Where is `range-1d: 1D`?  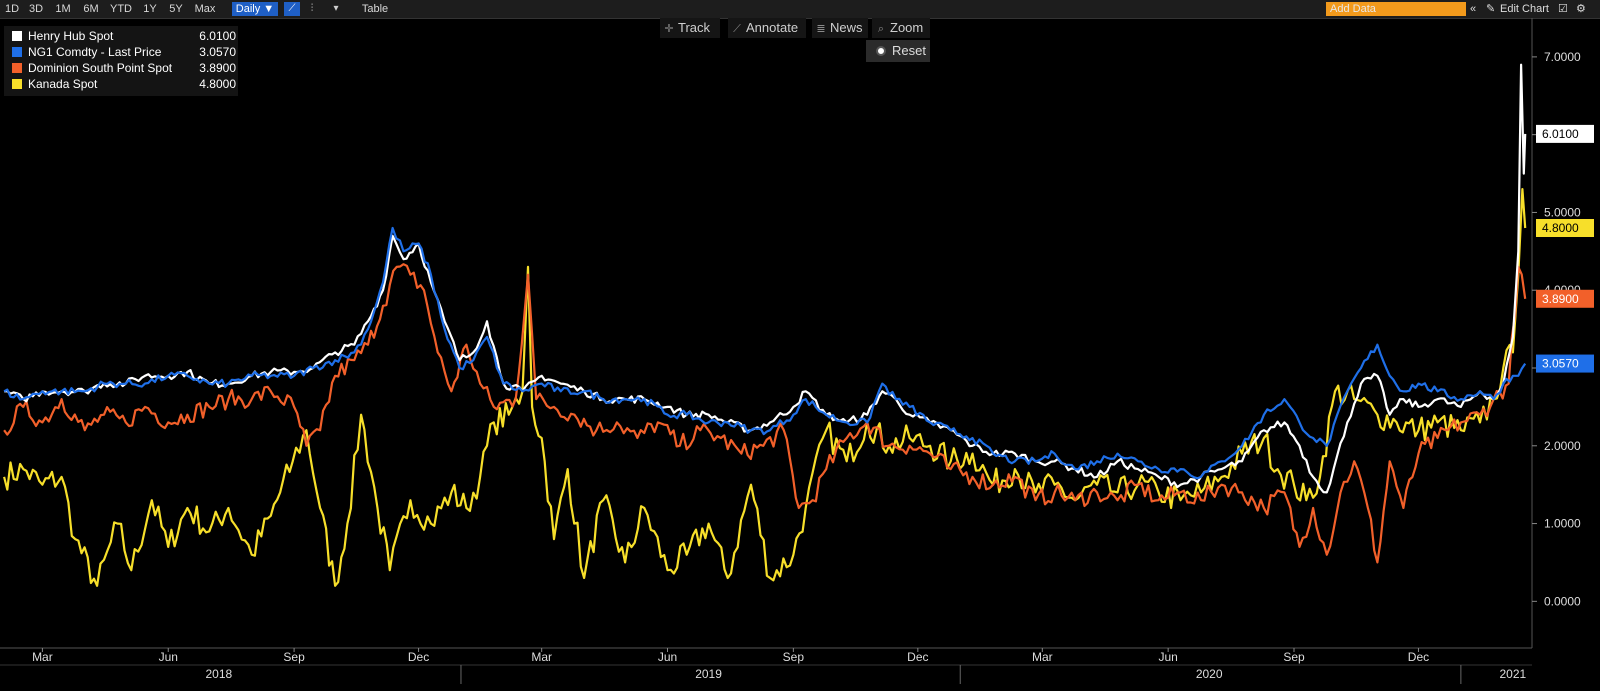 range-1d: 1D is located at coordinates (12, 9).